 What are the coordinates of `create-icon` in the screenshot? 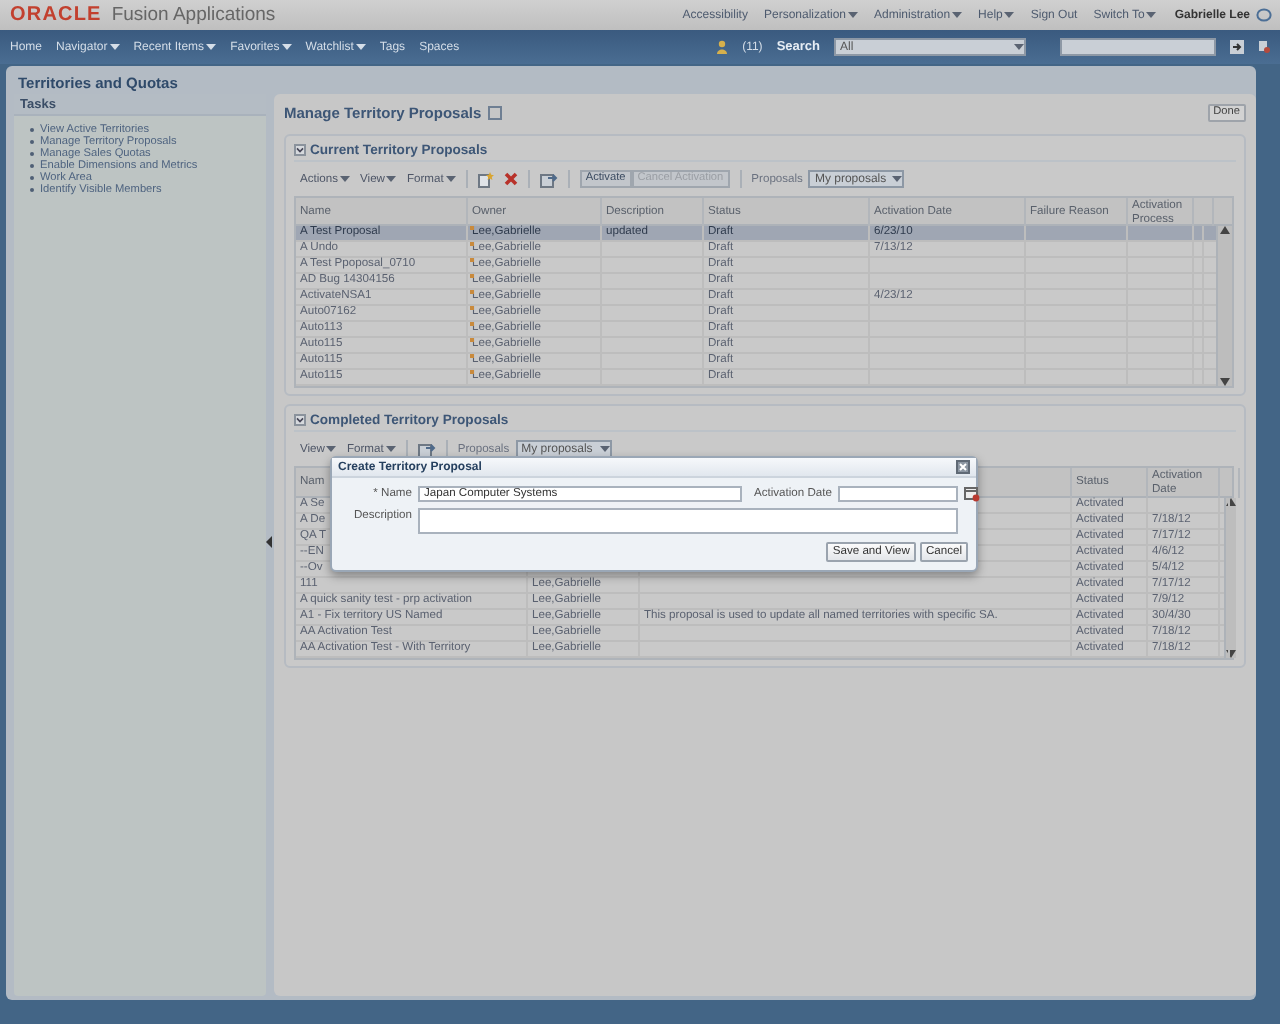 It's located at (485, 179).